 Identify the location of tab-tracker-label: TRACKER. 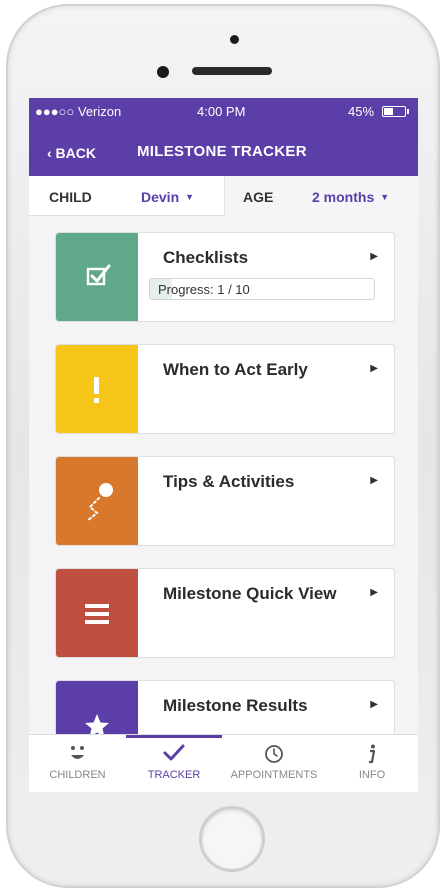
(174, 775).